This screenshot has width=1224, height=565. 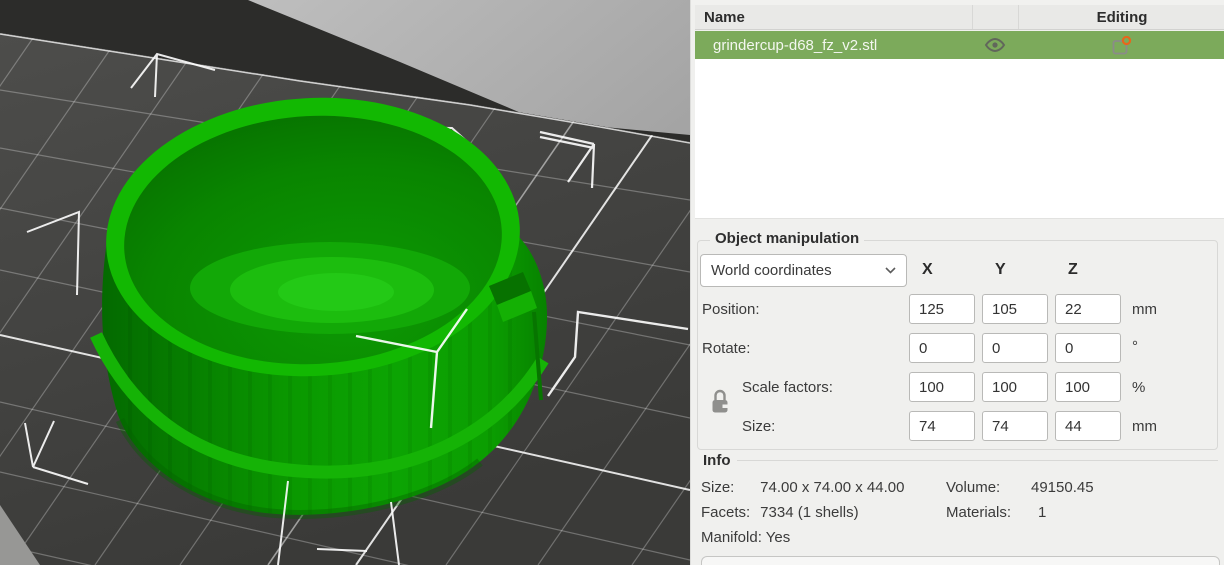 What do you see at coordinates (1088, 387) in the screenshot?
I see `scale-z-input` at bounding box center [1088, 387].